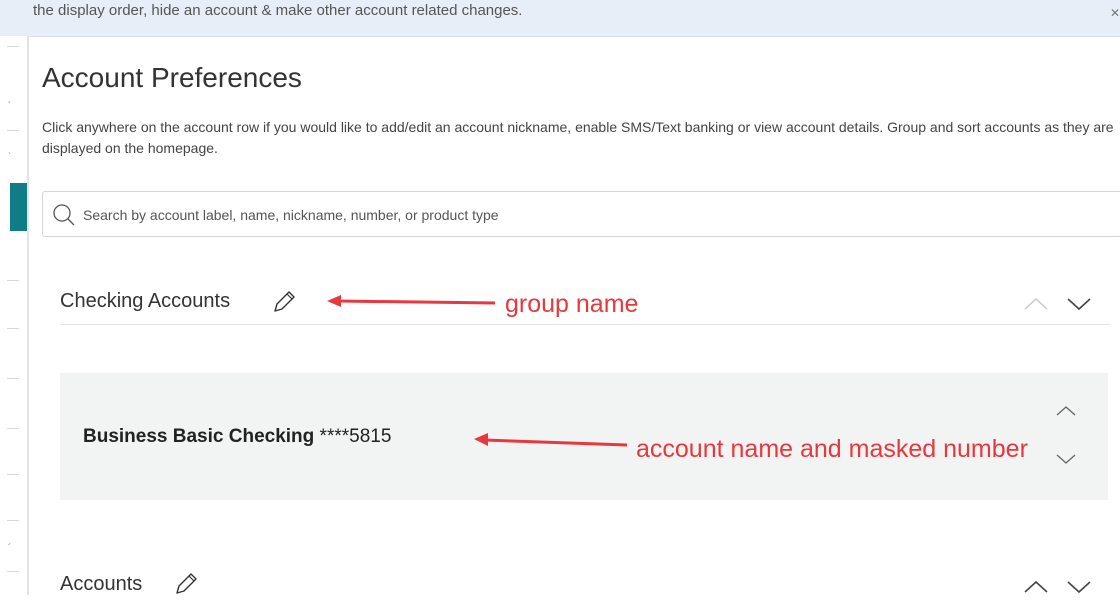 The height and width of the screenshot is (609, 1120). I want to click on group-name: Accounts, so click(101, 584).